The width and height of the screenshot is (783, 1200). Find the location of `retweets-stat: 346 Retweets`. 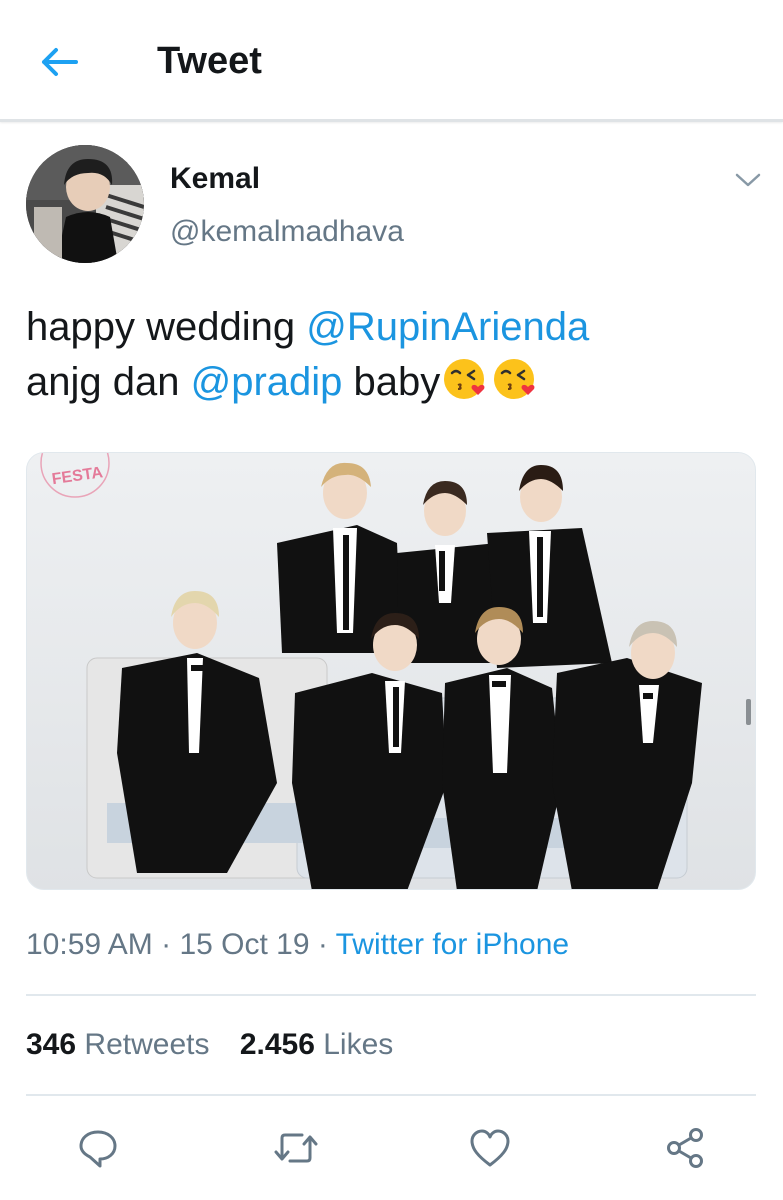

retweets-stat: 346 Retweets is located at coordinates (117, 1045).